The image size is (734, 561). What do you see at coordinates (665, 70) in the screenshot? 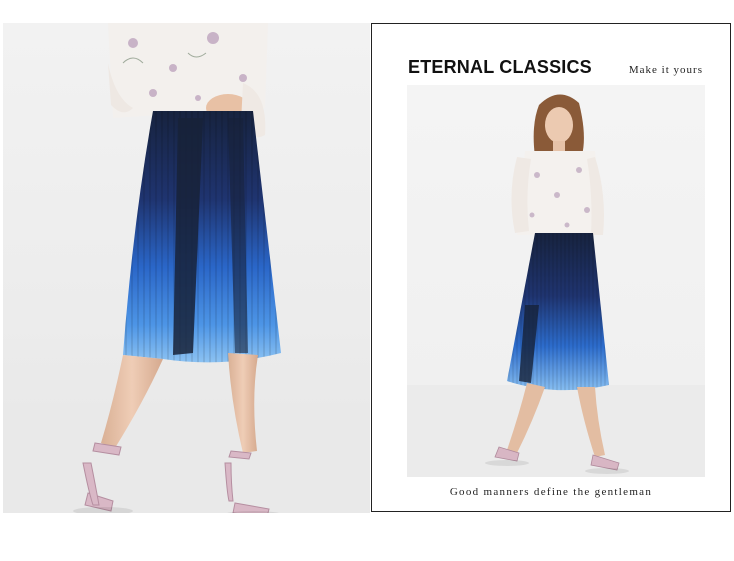
I see `card-subtitle: Make it yours` at bounding box center [665, 70].